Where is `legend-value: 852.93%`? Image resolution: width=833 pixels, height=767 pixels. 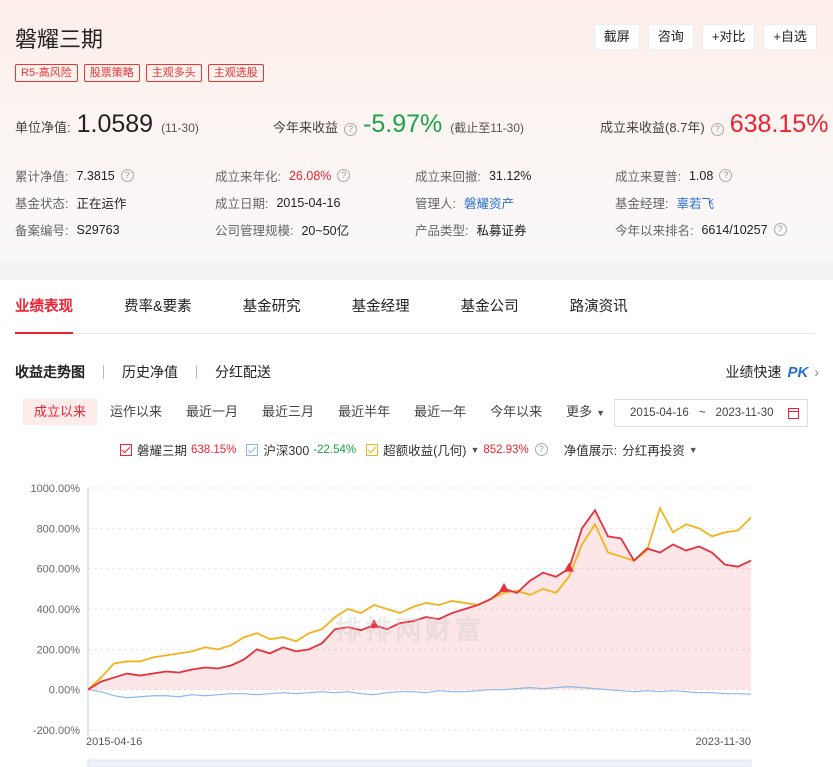
legend-value: 852.93% is located at coordinates (506, 449).